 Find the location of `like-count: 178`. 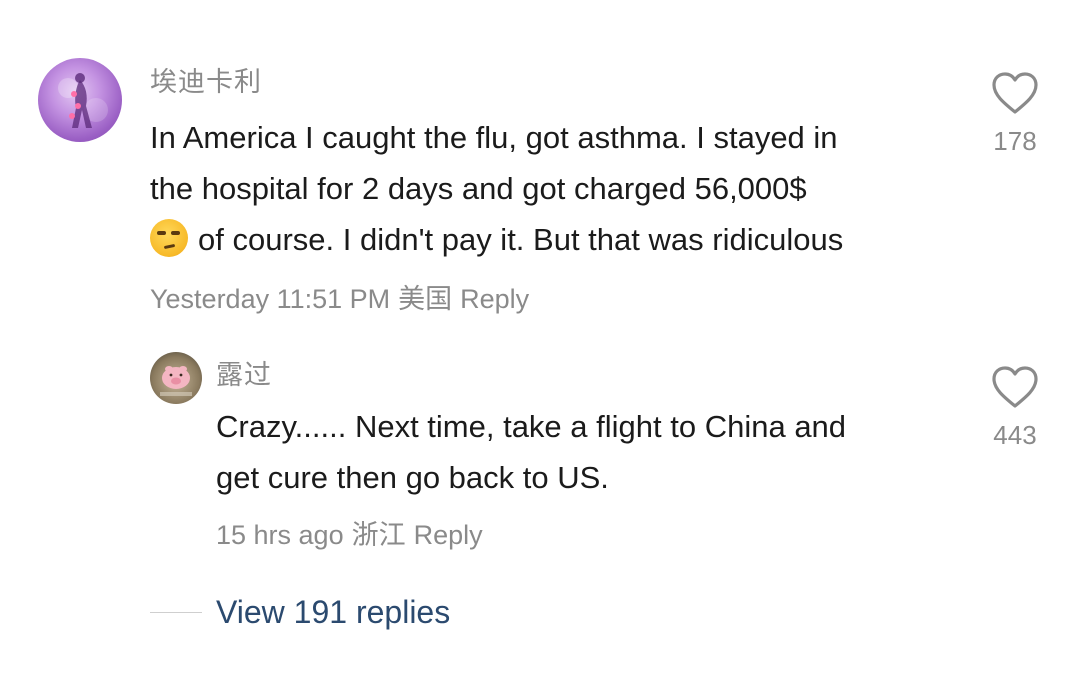

like-count: 178 is located at coordinates (1015, 141).